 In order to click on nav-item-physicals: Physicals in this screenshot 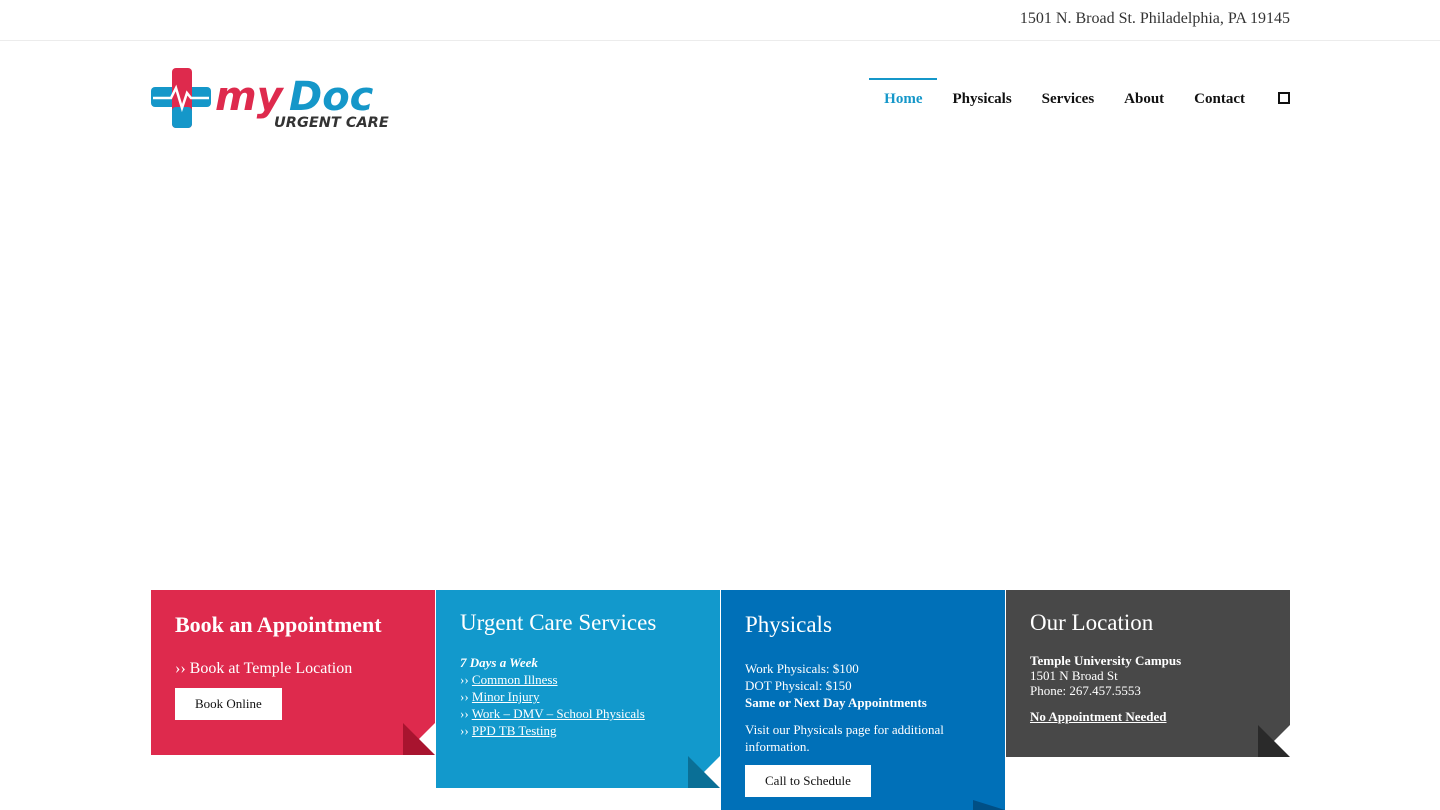, I will do `click(981, 98)`.